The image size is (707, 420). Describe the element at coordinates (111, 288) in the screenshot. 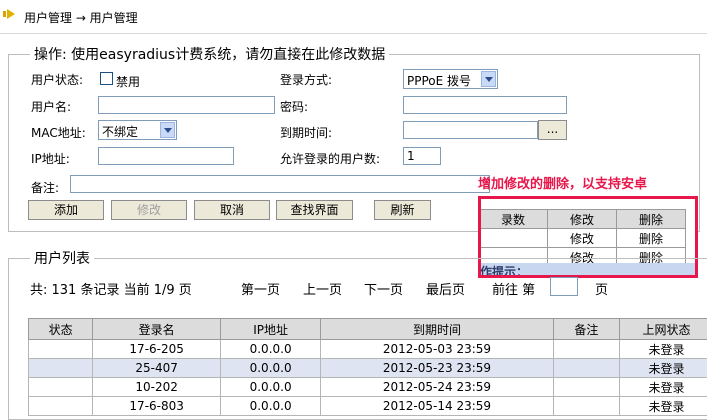

I see `record-summary: 共: 131 条记录 当前 1/9 页` at that location.